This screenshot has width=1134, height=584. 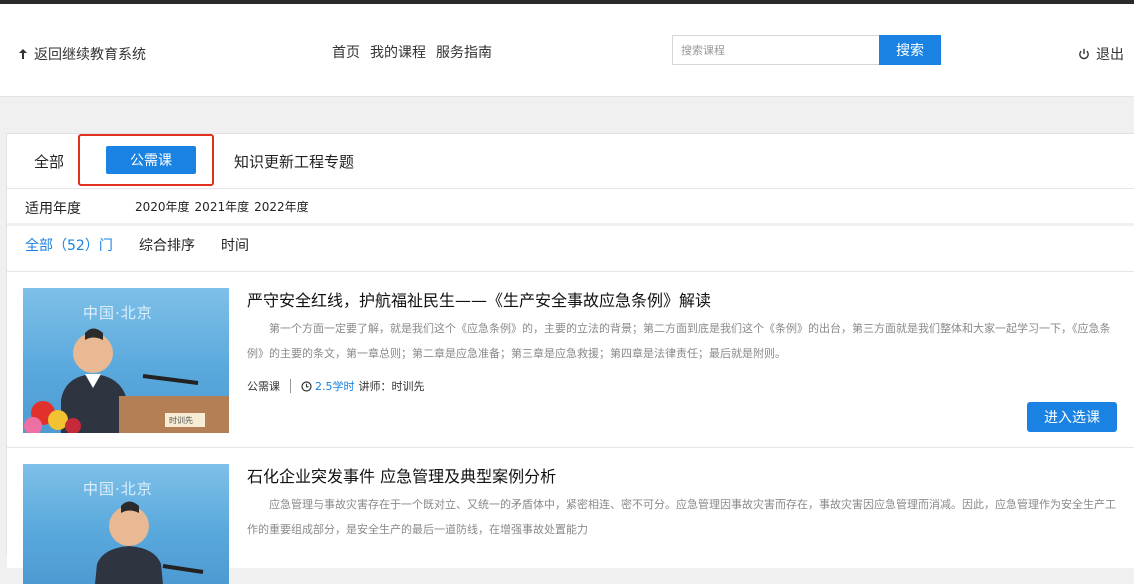 What do you see at coordinates (69, 245) in the screenshot?
I see `sort-all-count: 全部（52）门` at bounding box center [69, 245].